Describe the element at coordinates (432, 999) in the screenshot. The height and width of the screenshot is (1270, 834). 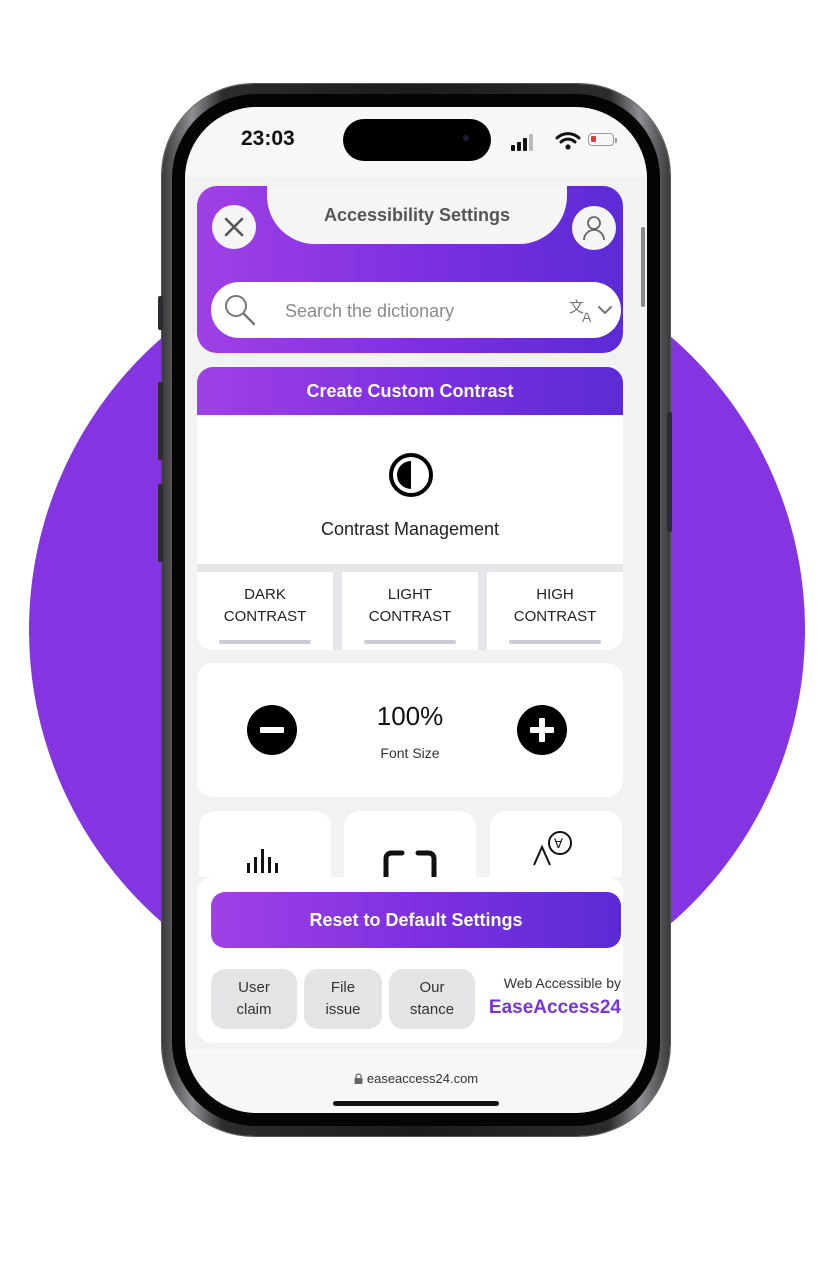
I see `our-stance-link: Our stance` at that location.